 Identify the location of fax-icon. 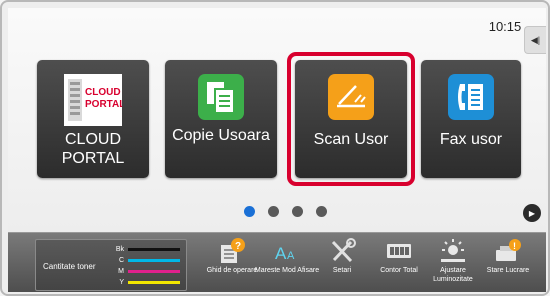
(471, 99).